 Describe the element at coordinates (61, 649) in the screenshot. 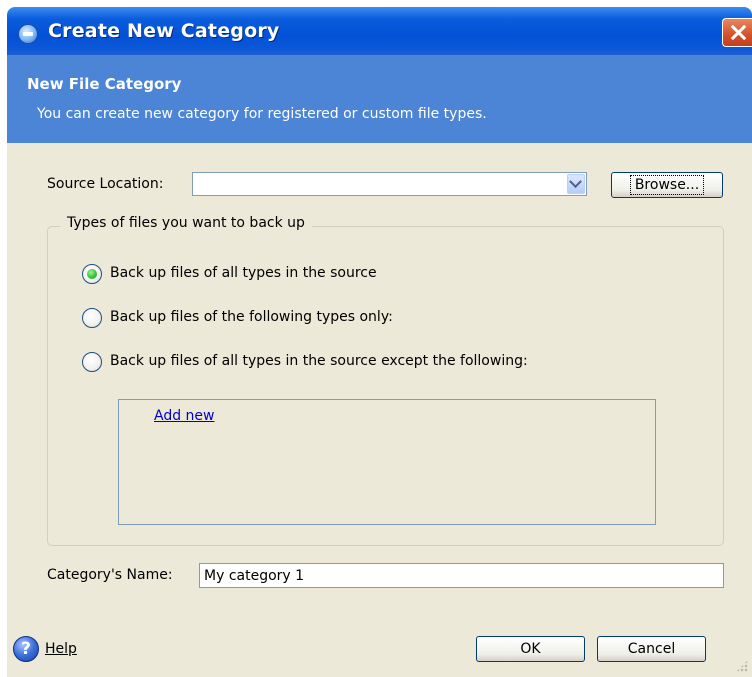

I see `help-link: Help` at that location.